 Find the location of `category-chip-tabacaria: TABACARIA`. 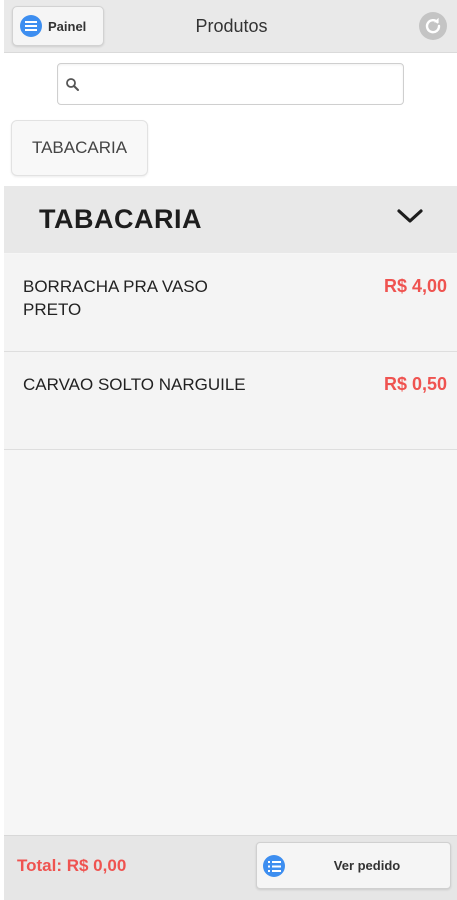

category-chip-tabacaria: TABACARIA is located at coordinates (79, 148).